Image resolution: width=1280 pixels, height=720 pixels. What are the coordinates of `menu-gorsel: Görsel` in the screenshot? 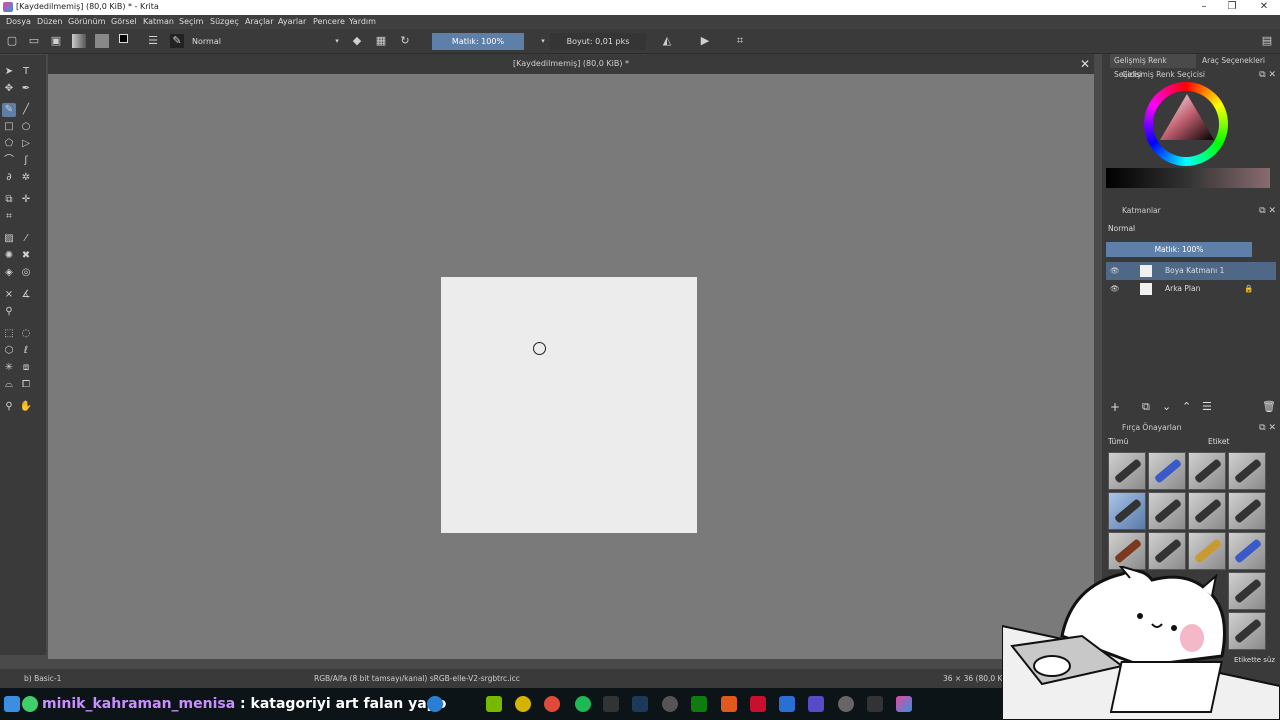 It's located at (124, 21).